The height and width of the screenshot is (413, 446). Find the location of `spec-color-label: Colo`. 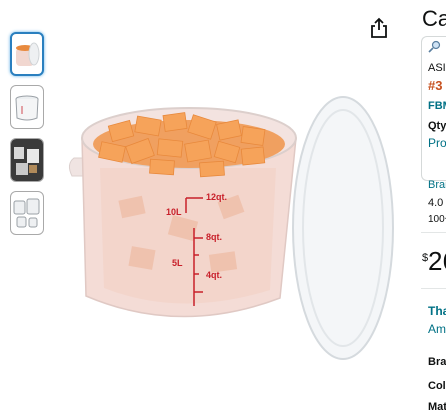

spec-color-label: Colo is located at coordinates (437, 386).